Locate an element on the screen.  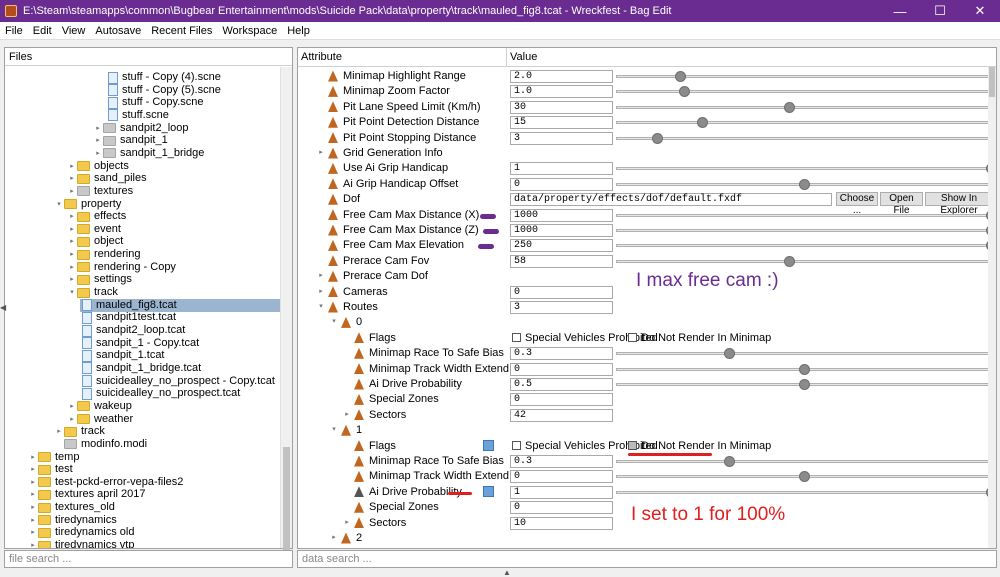
tree-file-item: stuff.scne is located at coordinates (137, 115).